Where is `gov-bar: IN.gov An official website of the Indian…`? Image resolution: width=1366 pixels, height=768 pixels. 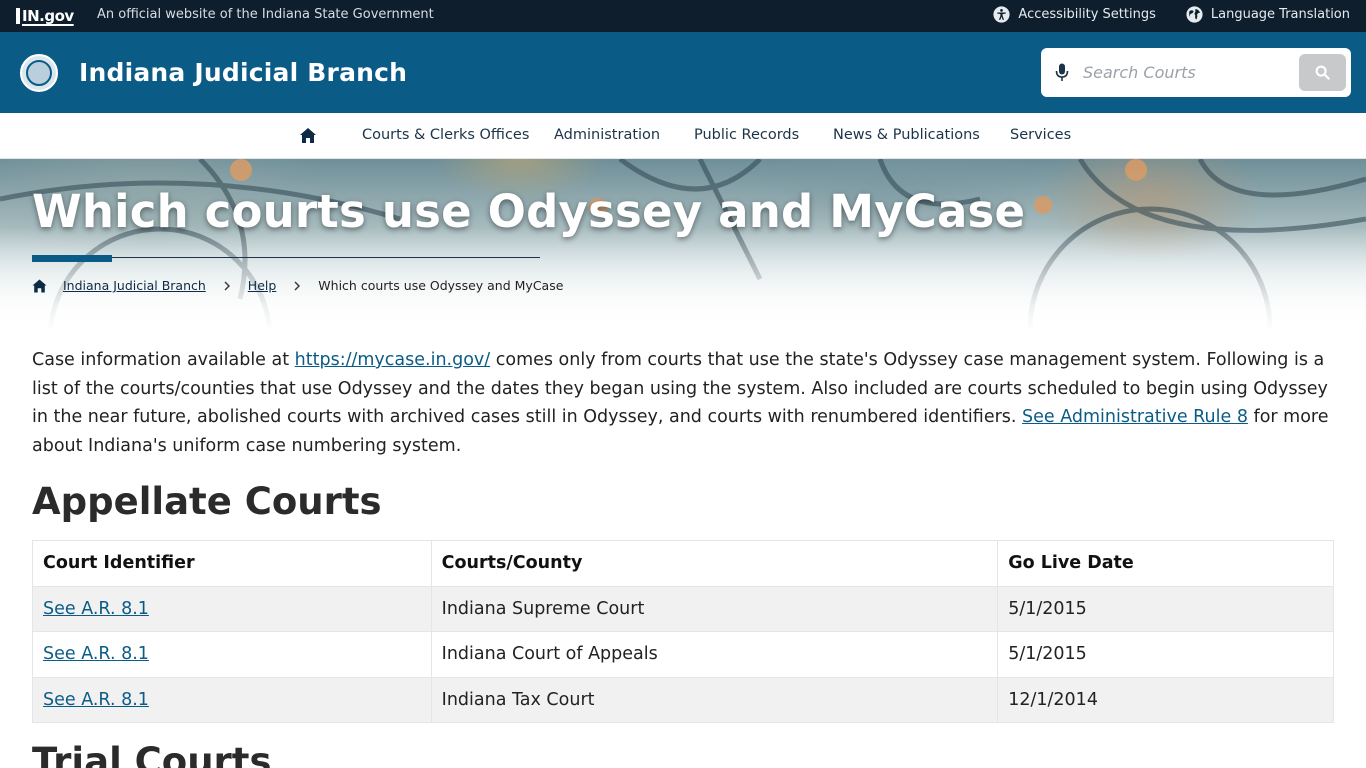 gov-bar: IN.gov An official website of the Indian… is located at coordinates (683, 16).